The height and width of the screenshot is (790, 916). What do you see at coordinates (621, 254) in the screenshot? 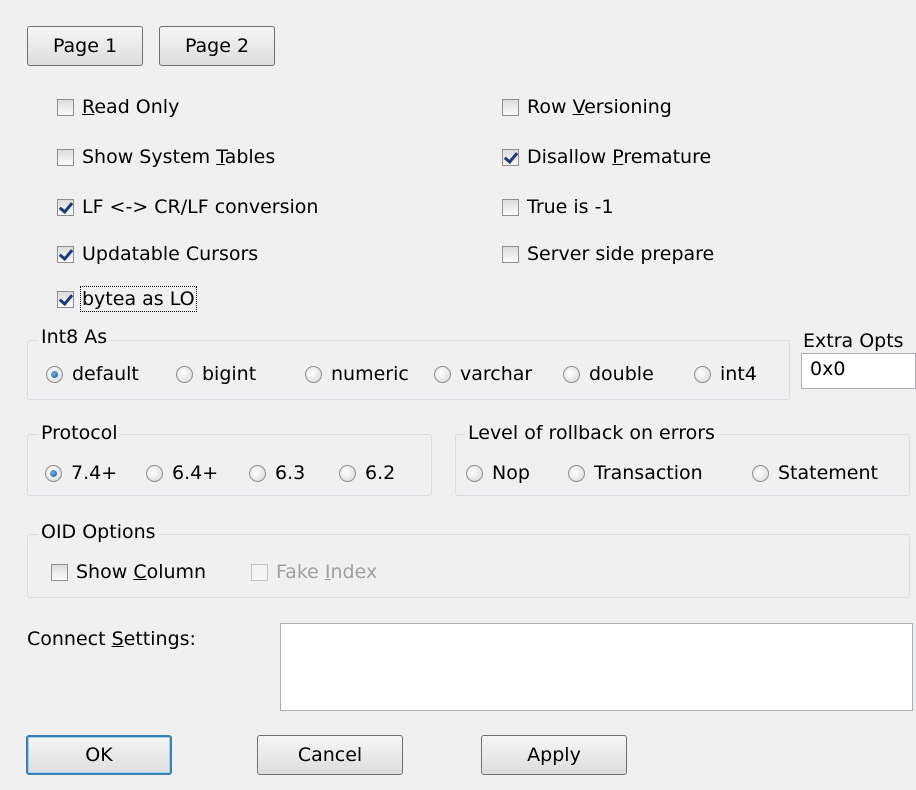
I see `server-side-prepare-label: Server side prepare` at bounding box center [621, 254].